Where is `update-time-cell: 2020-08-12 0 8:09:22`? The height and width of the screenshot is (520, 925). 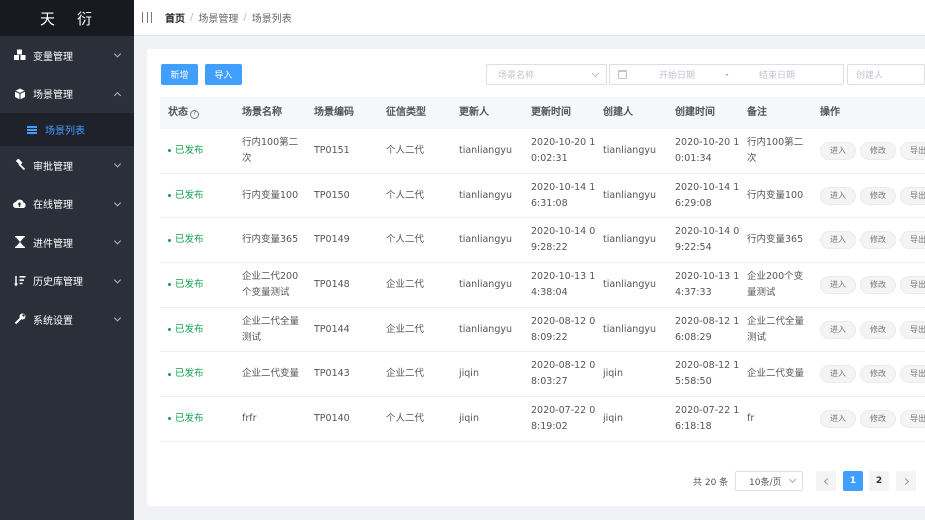
update-time-cell: 2020-08-12 0 8:09:22 is located at coordinates (563, 329).